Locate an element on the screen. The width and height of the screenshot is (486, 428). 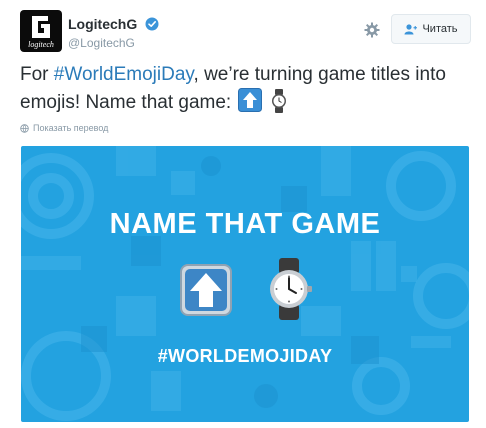
logitech-g-logo-icon is located at coordinates (41, 27).